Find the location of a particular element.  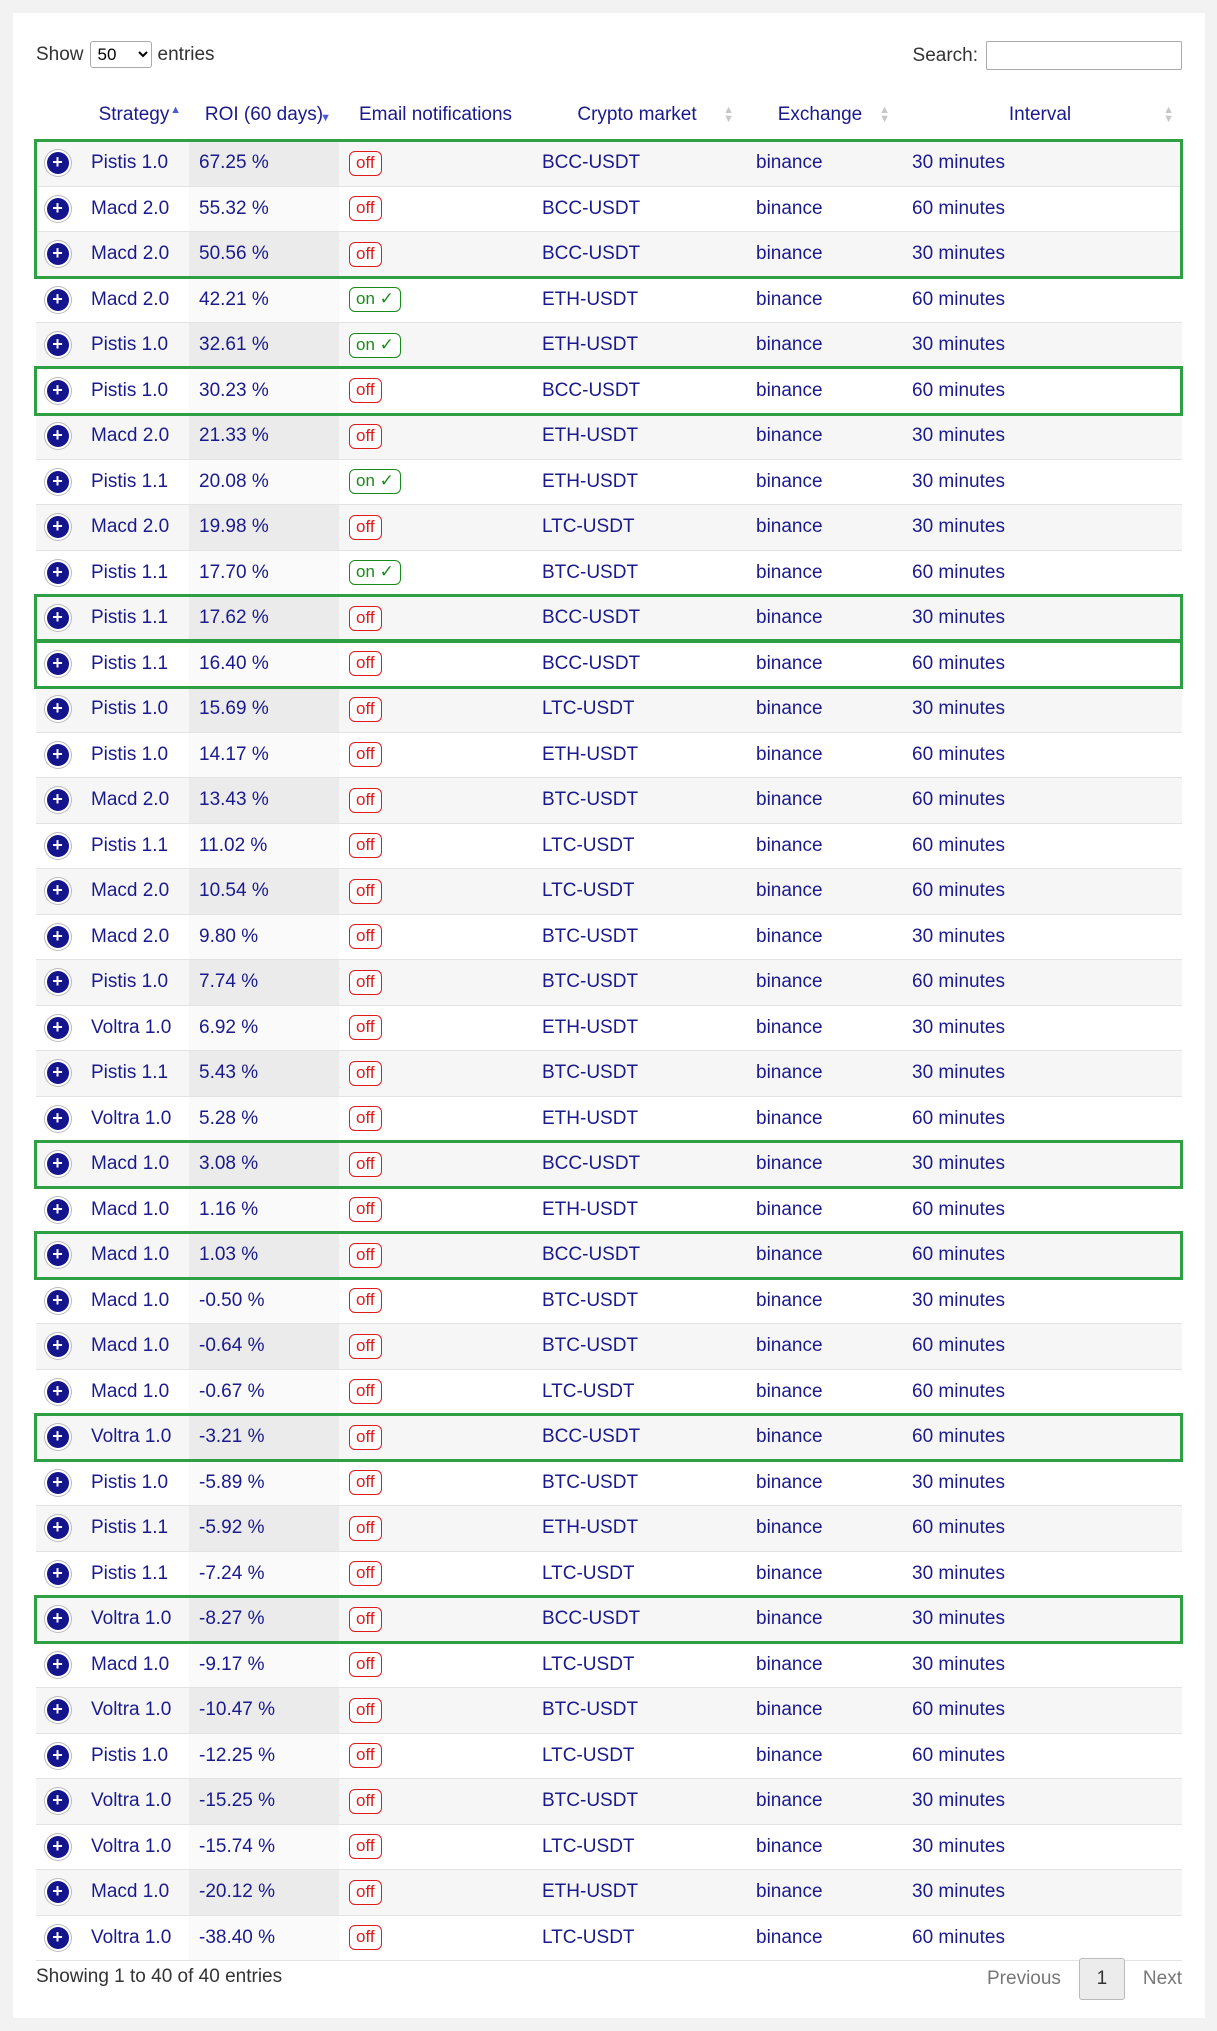

column-header-strategy: Strategy ▲ is located at coordinates (134, 115).